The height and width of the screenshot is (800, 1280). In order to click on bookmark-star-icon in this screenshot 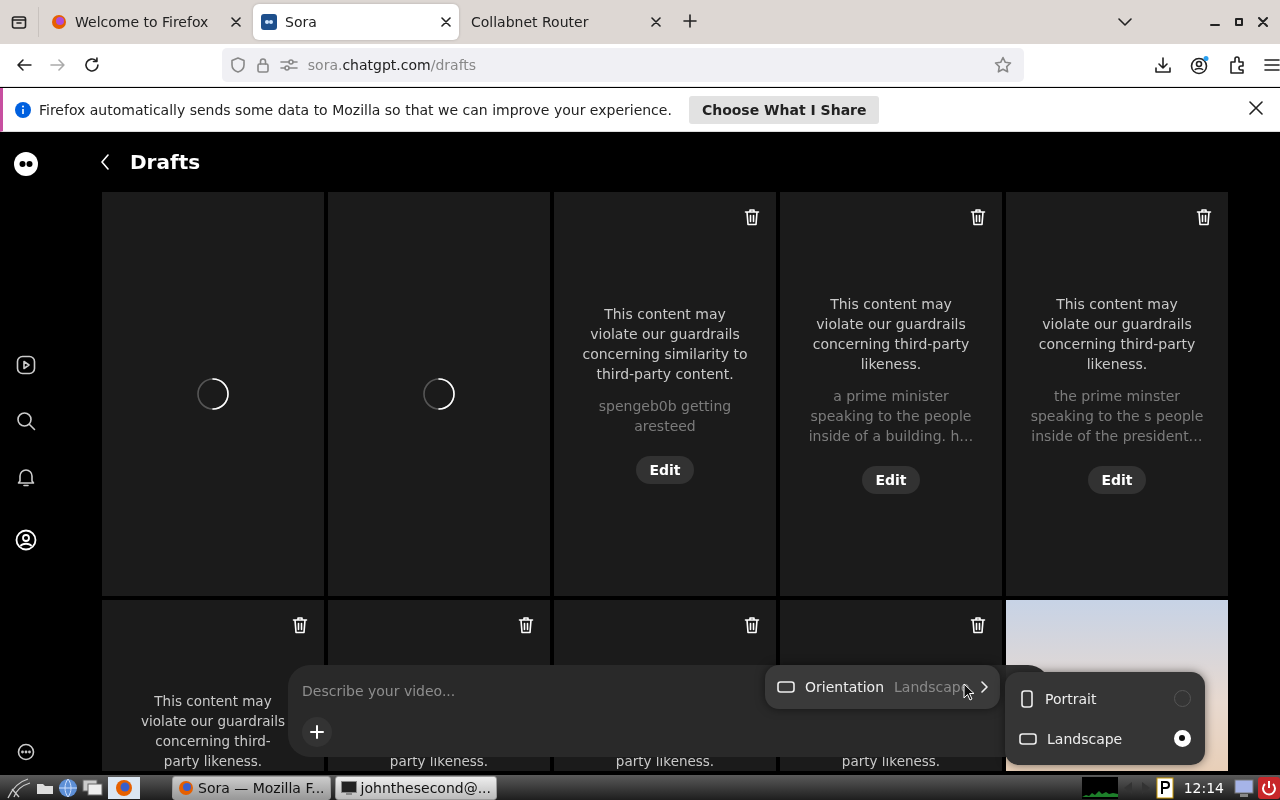, I will do `click(1003, 65)`.